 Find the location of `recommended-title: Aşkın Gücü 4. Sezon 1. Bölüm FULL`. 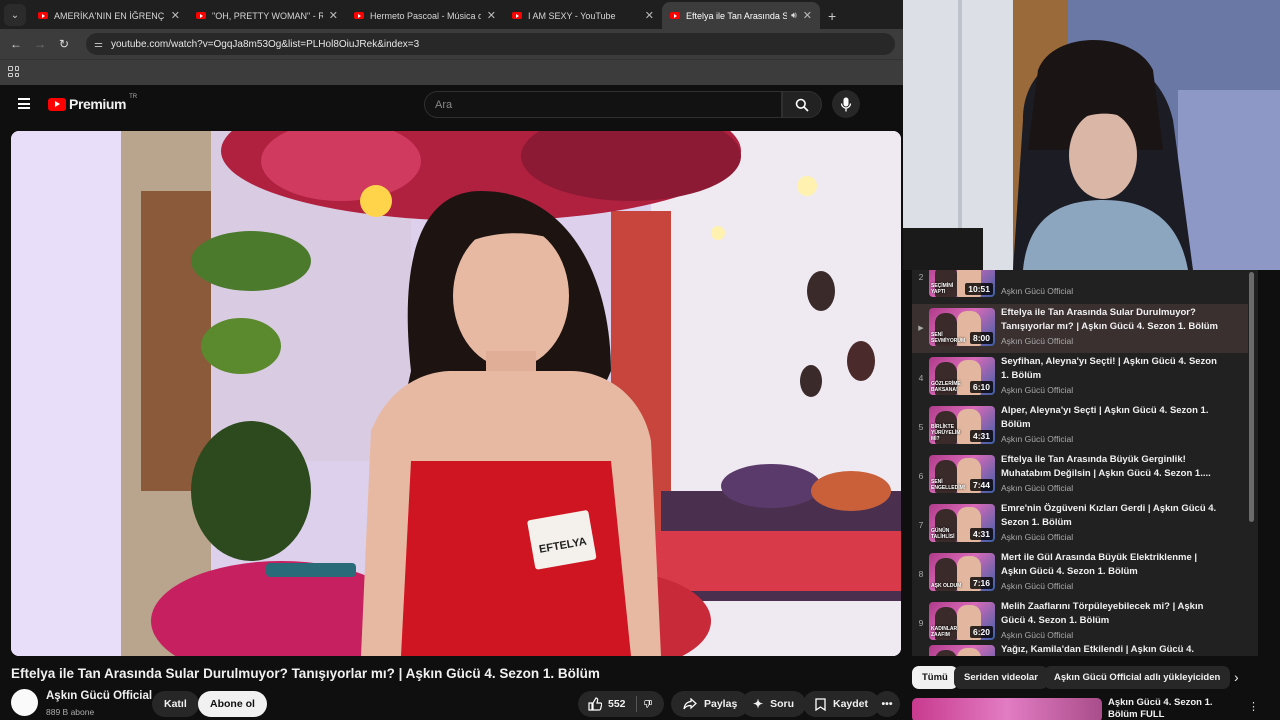

recommended-title: Aşkın Gücü 4. Sezon 1. Bölüm FULL is located at coordinates (1160, 708).